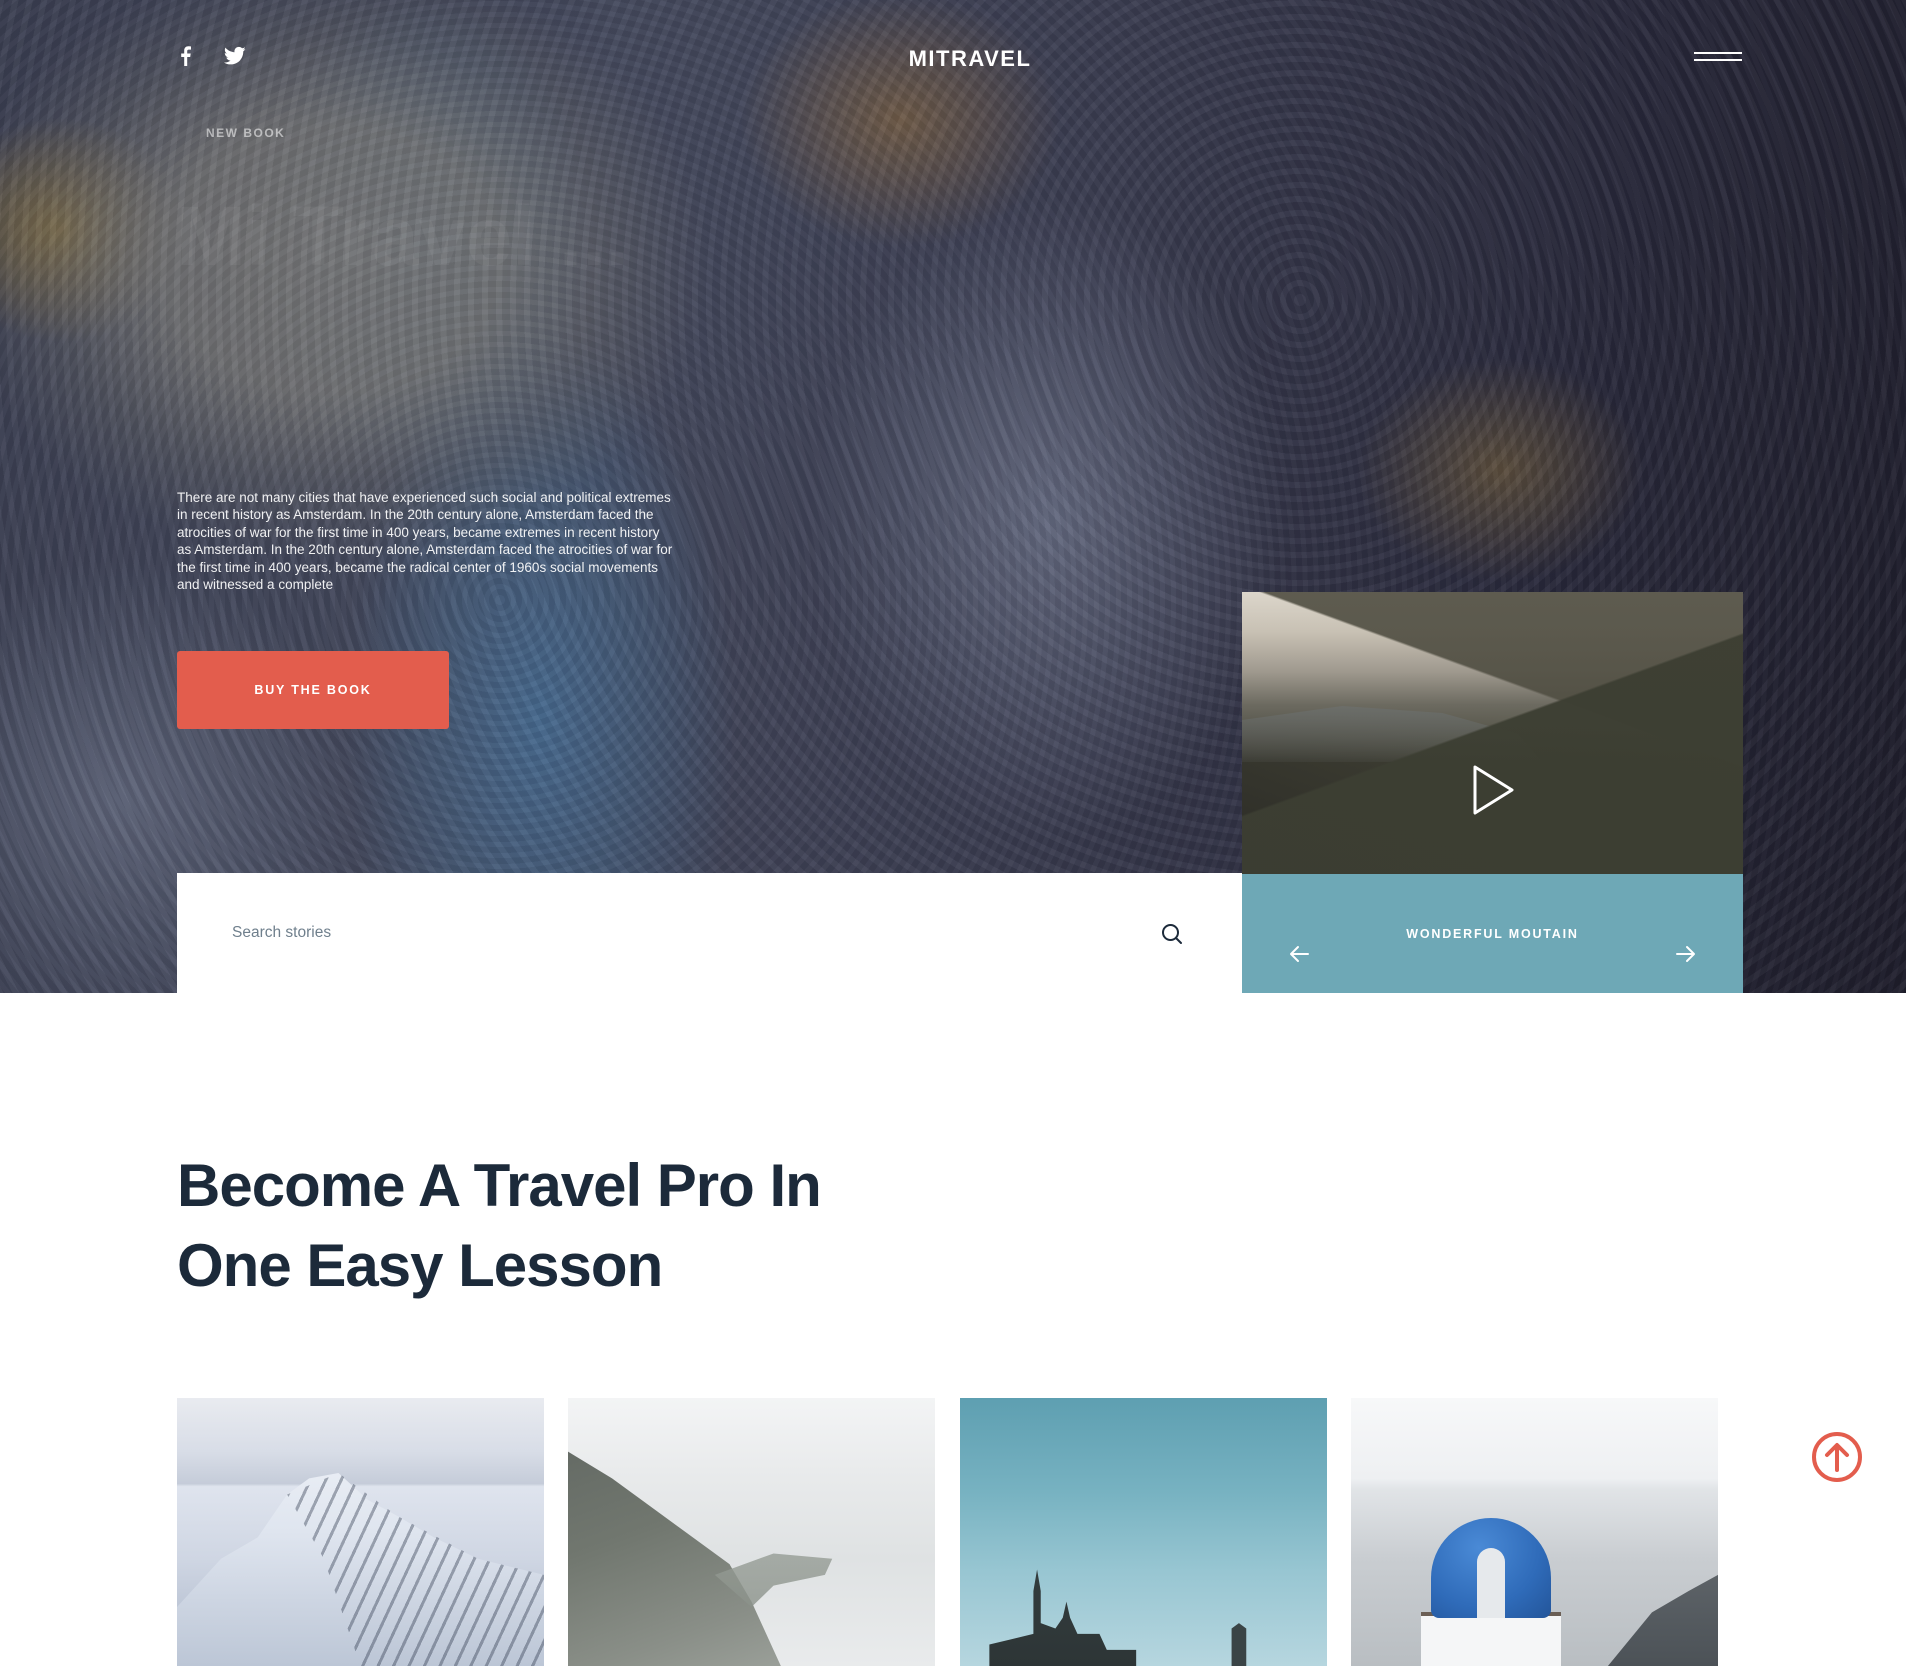 The width and height of the screenshot is (1906, 1666). I want to click on card-image-cliff, so click(674, 1558).